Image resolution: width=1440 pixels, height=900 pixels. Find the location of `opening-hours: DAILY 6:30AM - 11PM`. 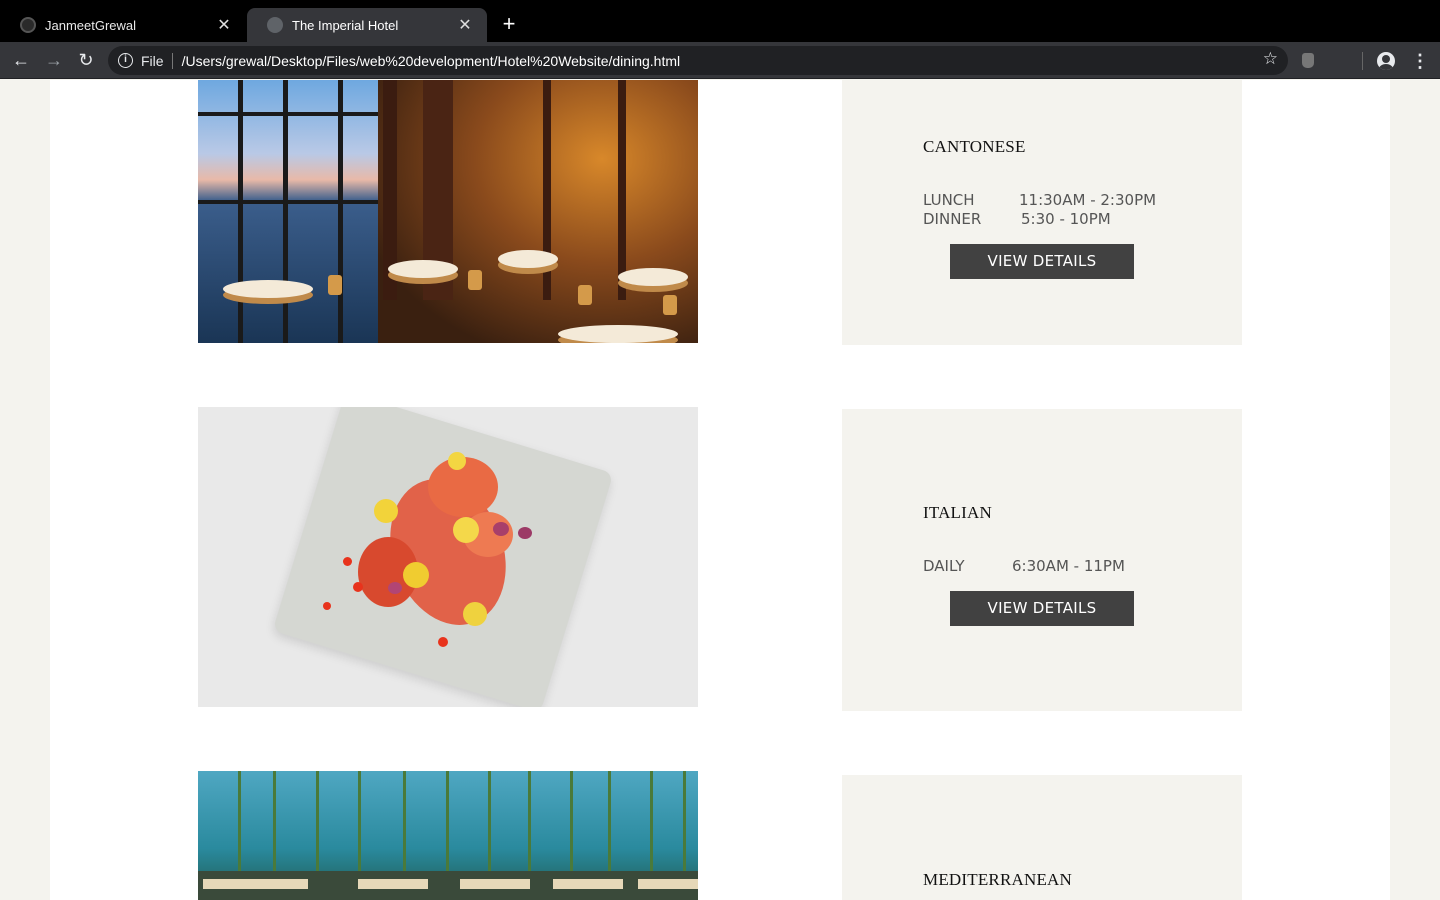

opening-hours: DAILY 6:30AM - 11PM is located at coordinates (1024, 566).